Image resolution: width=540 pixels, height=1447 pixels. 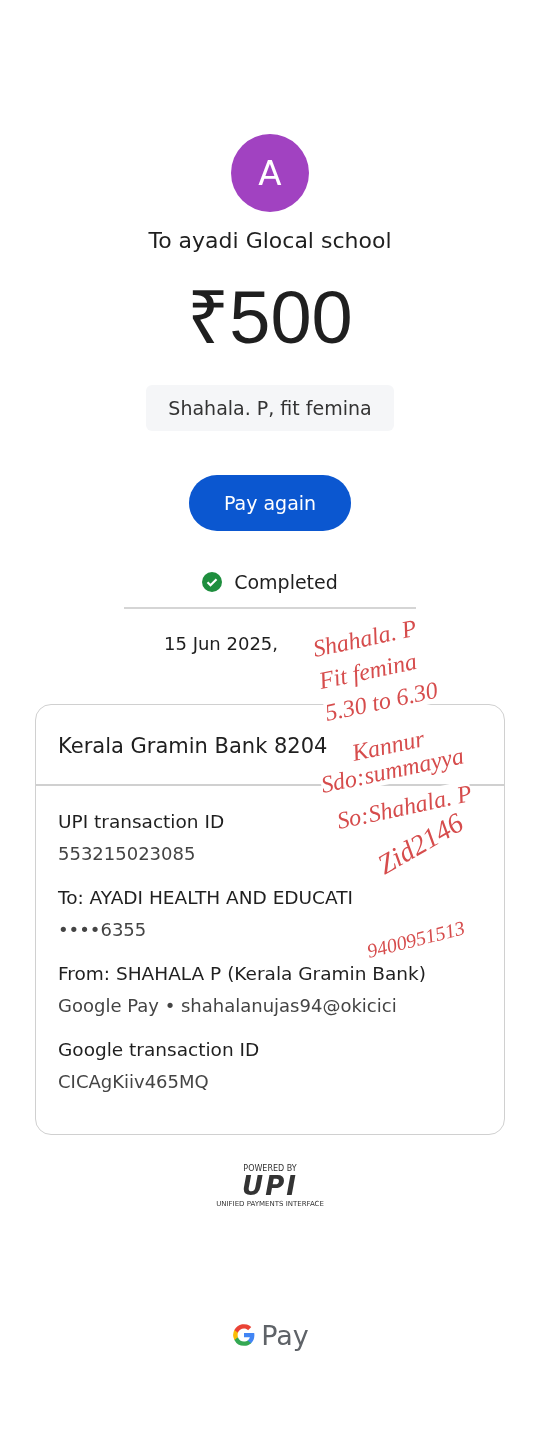 I want to click on detail-value: CICAgKiiv465MQ, so click(x=133, y=1081).